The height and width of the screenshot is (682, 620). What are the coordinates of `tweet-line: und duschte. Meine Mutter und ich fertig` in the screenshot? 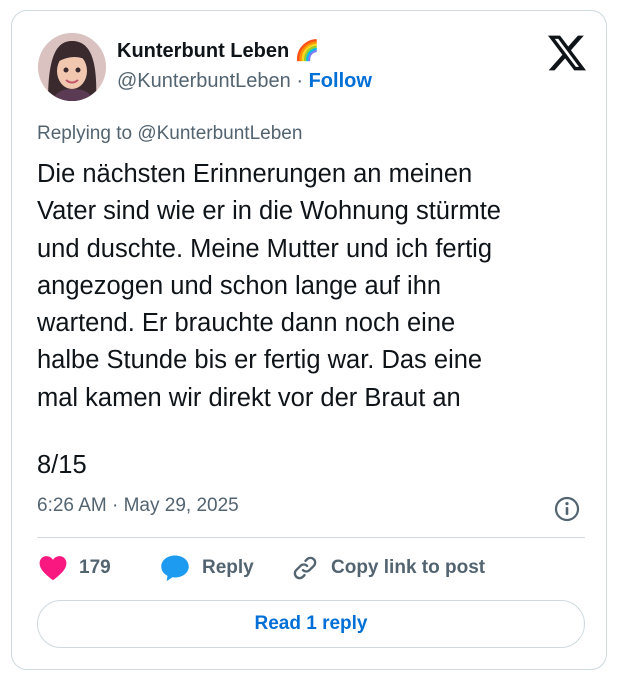 It's located at (265, 248).